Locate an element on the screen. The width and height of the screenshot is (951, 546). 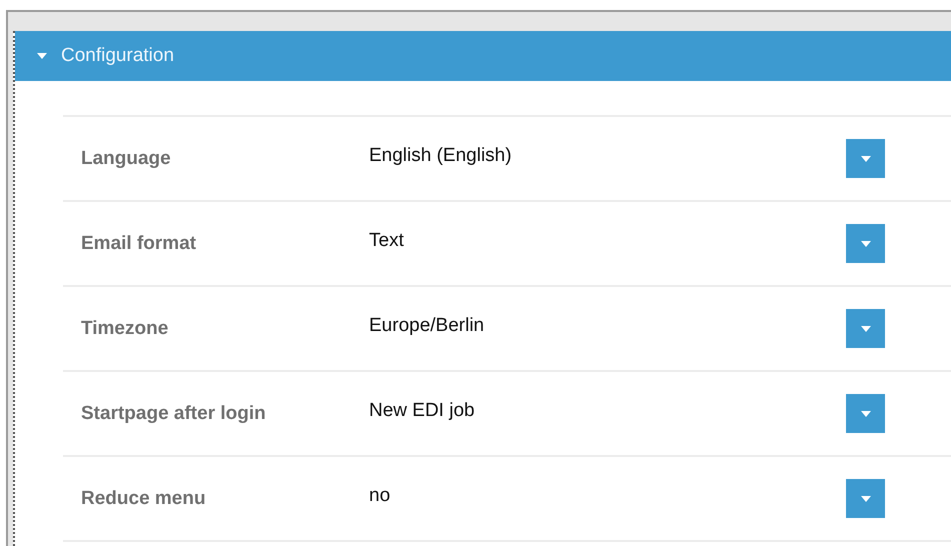
setting-value: New EDI job is located at coordinates (422, 411).